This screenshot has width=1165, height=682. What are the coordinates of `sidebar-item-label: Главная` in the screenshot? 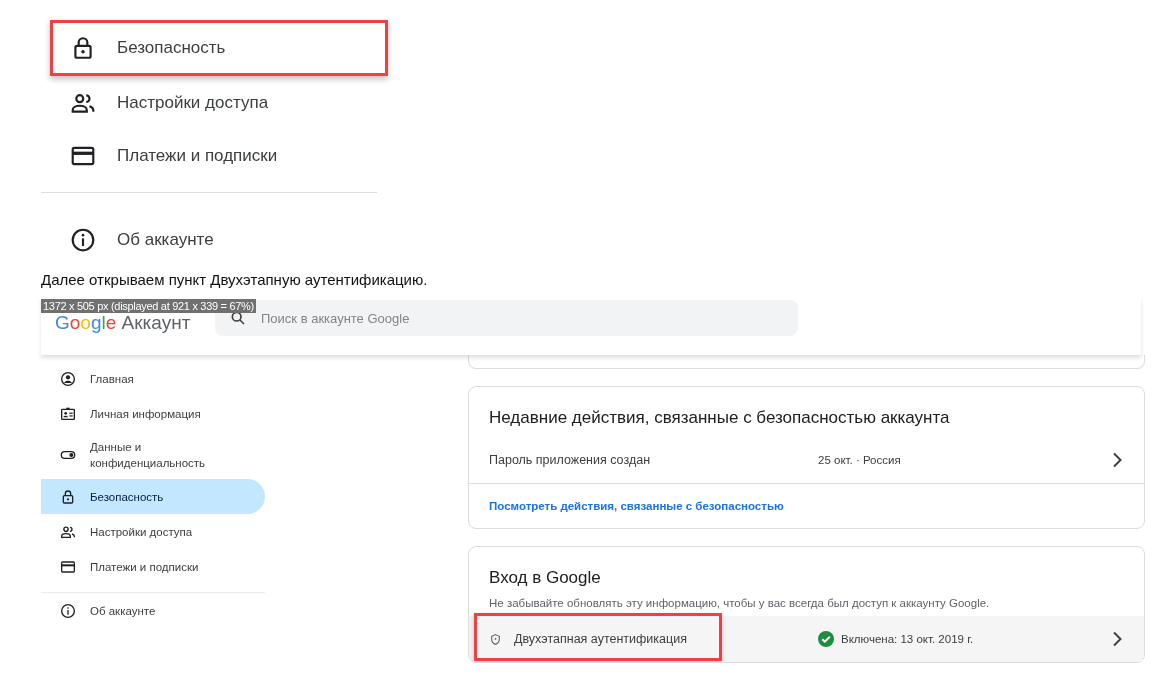 It's located at (112, 379).